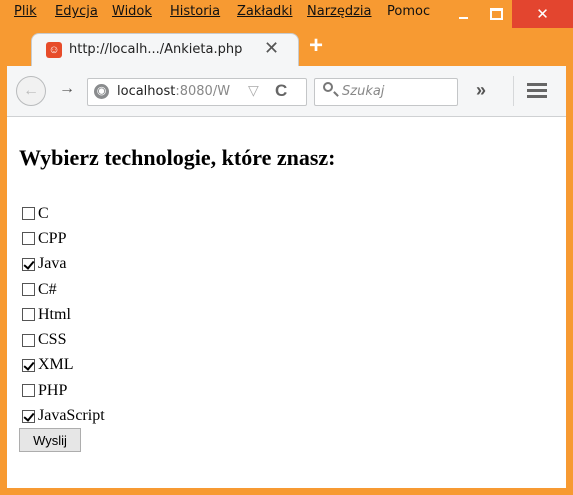 The height and width of the screenshot is (495, 573). I want to click on option-html: Html, so click(63, 314).